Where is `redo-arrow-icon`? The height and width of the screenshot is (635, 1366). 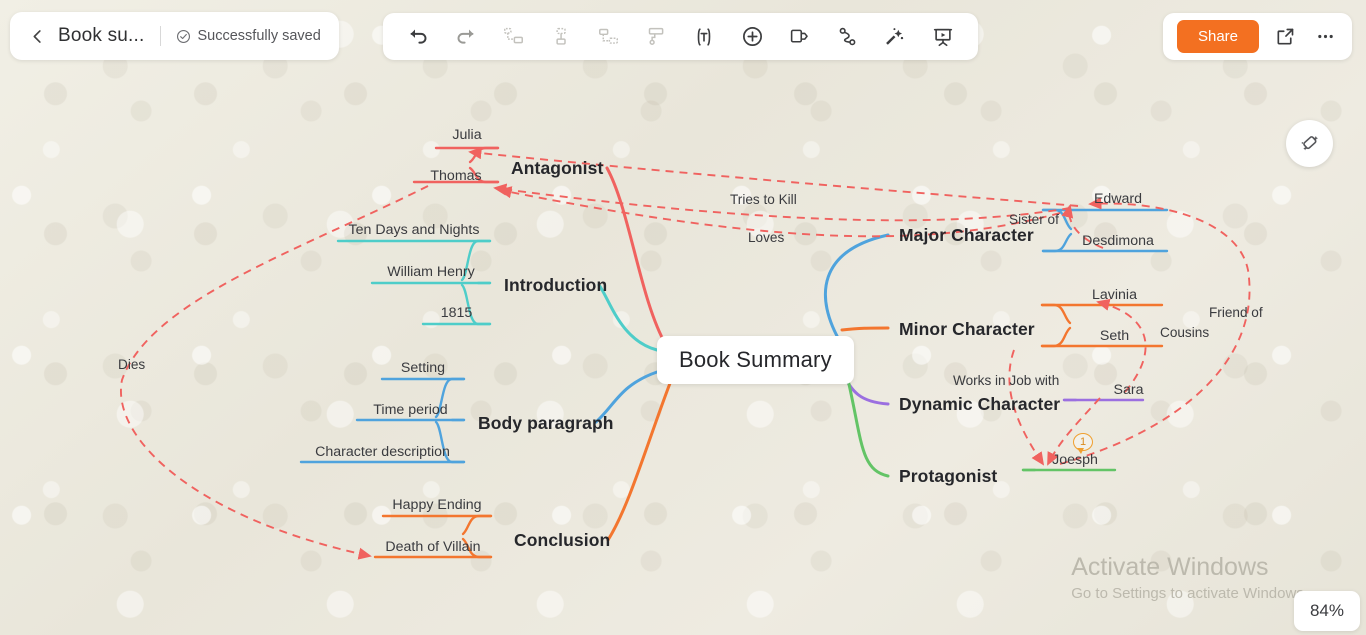
redo-arrow-icon is located at coordinates (465, 36).